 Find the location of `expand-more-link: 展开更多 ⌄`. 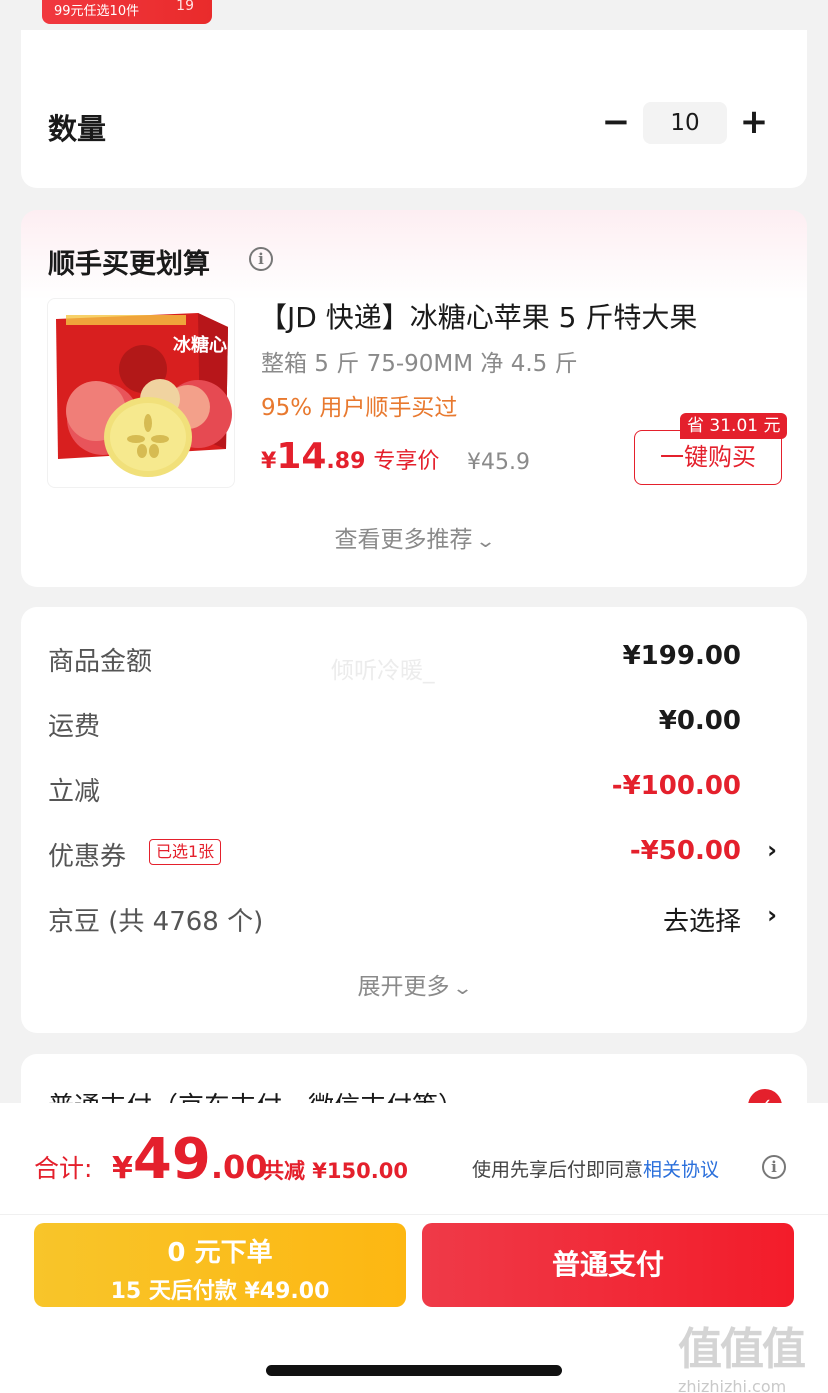

expand-more-link: 展开更多 ⌄ is located at coordinates (414, 984).